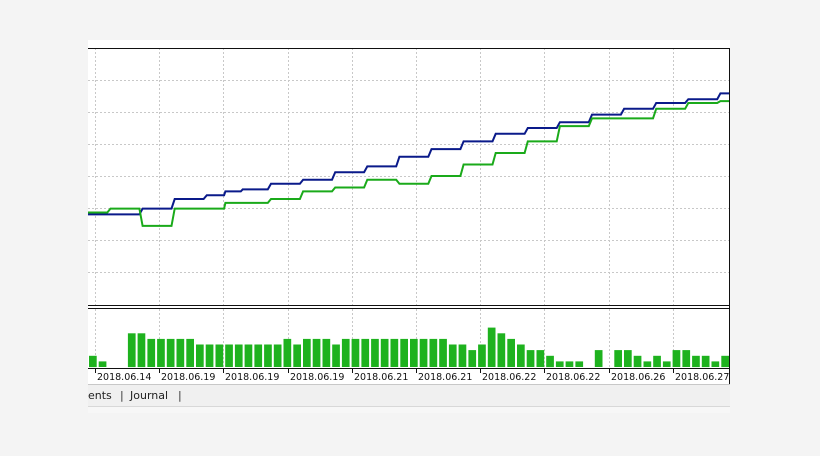 Image resolution: width=820 pixels, height=456 pixels. What do you see at coordinates (409, 347) in the screenshot?
I see `deposit-load-bars` at bounding box center [409, 347].